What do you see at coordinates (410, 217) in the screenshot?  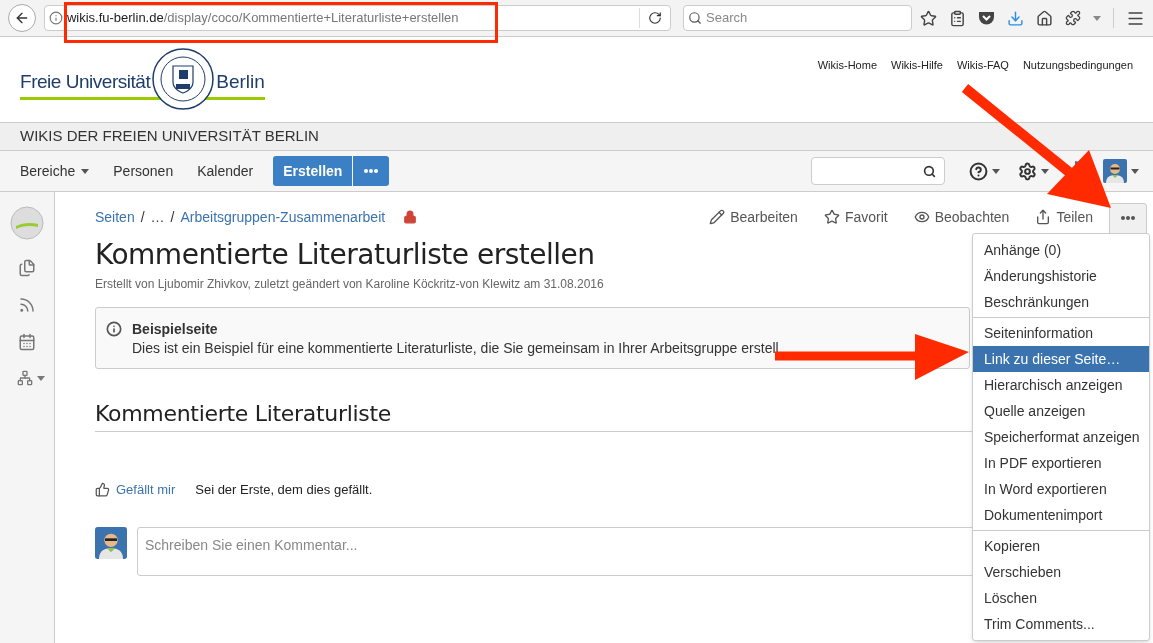 I see `lock-icon` at bounding box center [410, 217].